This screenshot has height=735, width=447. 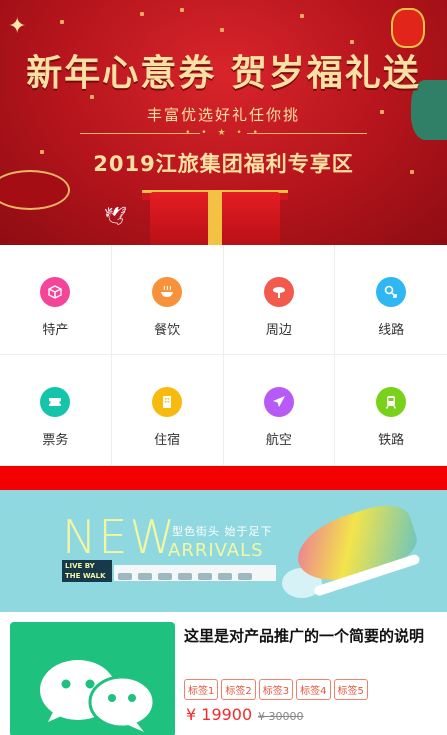 What do you see at coordinates (55, 330) in the screenshot?
I see `category-label: 特产` at bounding box center [55, 330].